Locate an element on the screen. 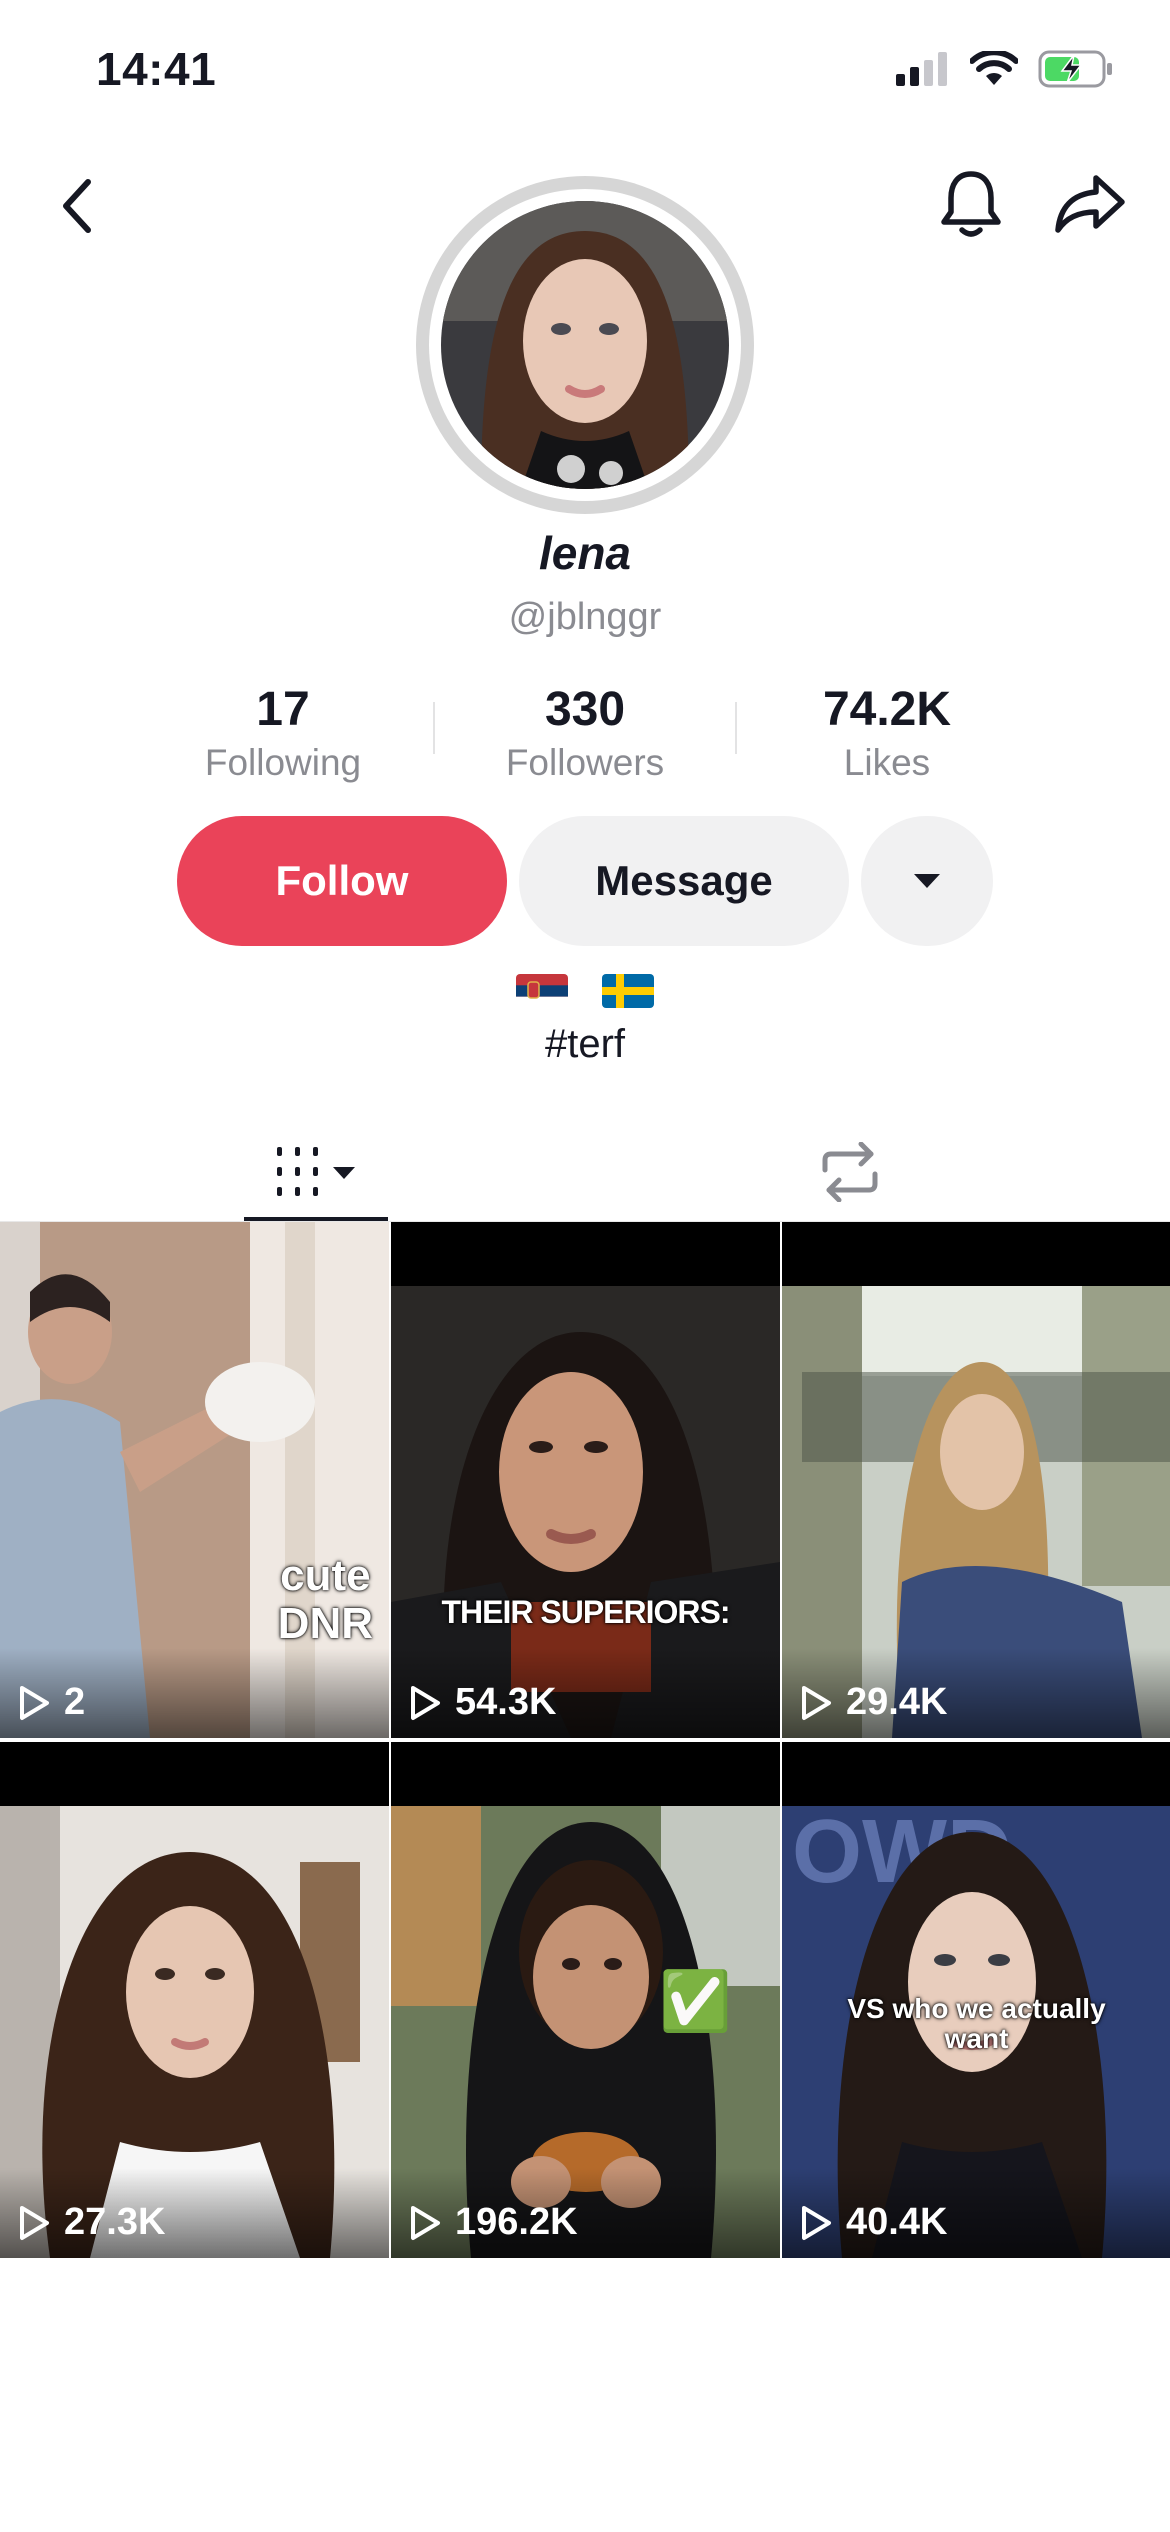 The height and width of the screenshot is (2532, 1170). bio-text: #terf is located at coordinates (585, 1044).